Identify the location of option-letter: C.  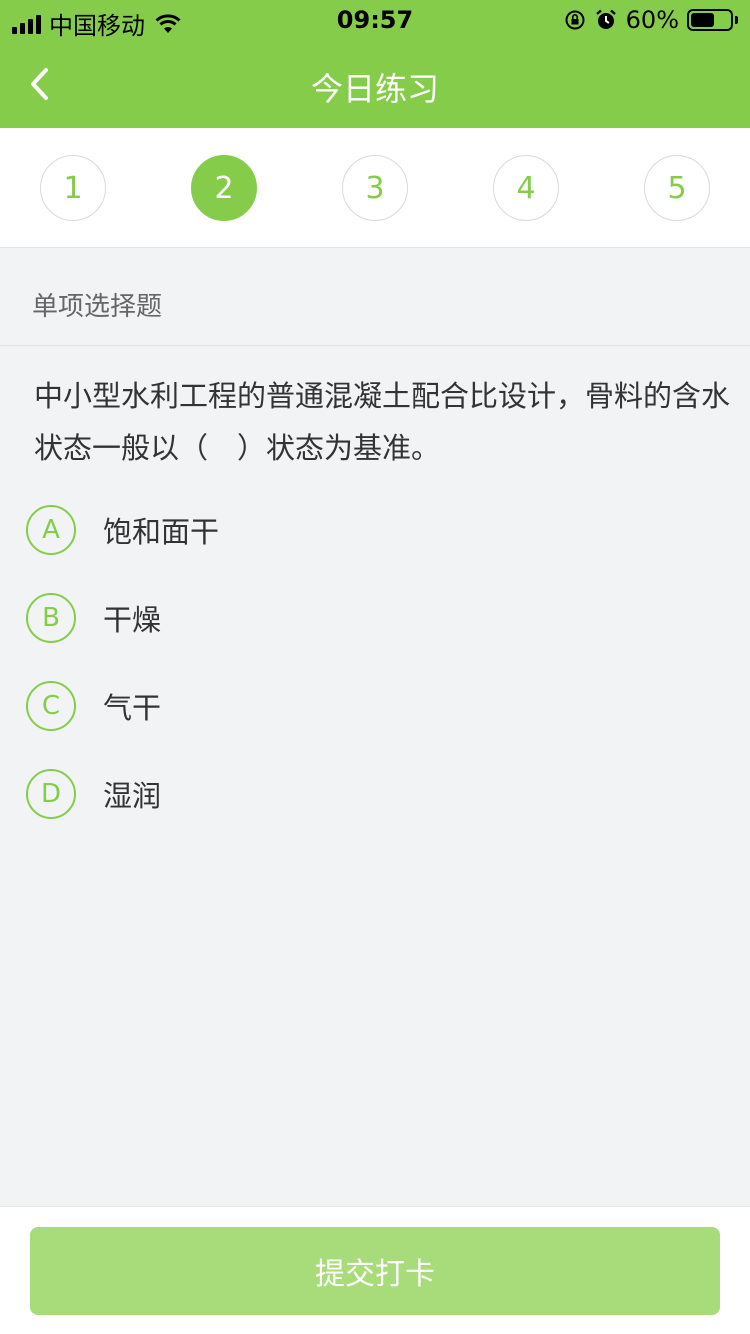
(51, 706).